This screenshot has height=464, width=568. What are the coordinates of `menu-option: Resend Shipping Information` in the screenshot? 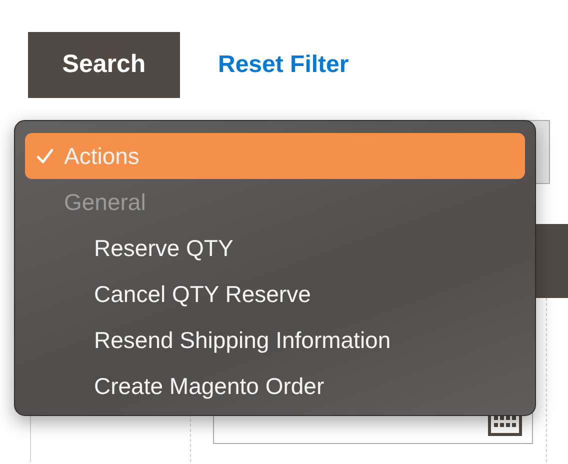 It's located at (275, 340).